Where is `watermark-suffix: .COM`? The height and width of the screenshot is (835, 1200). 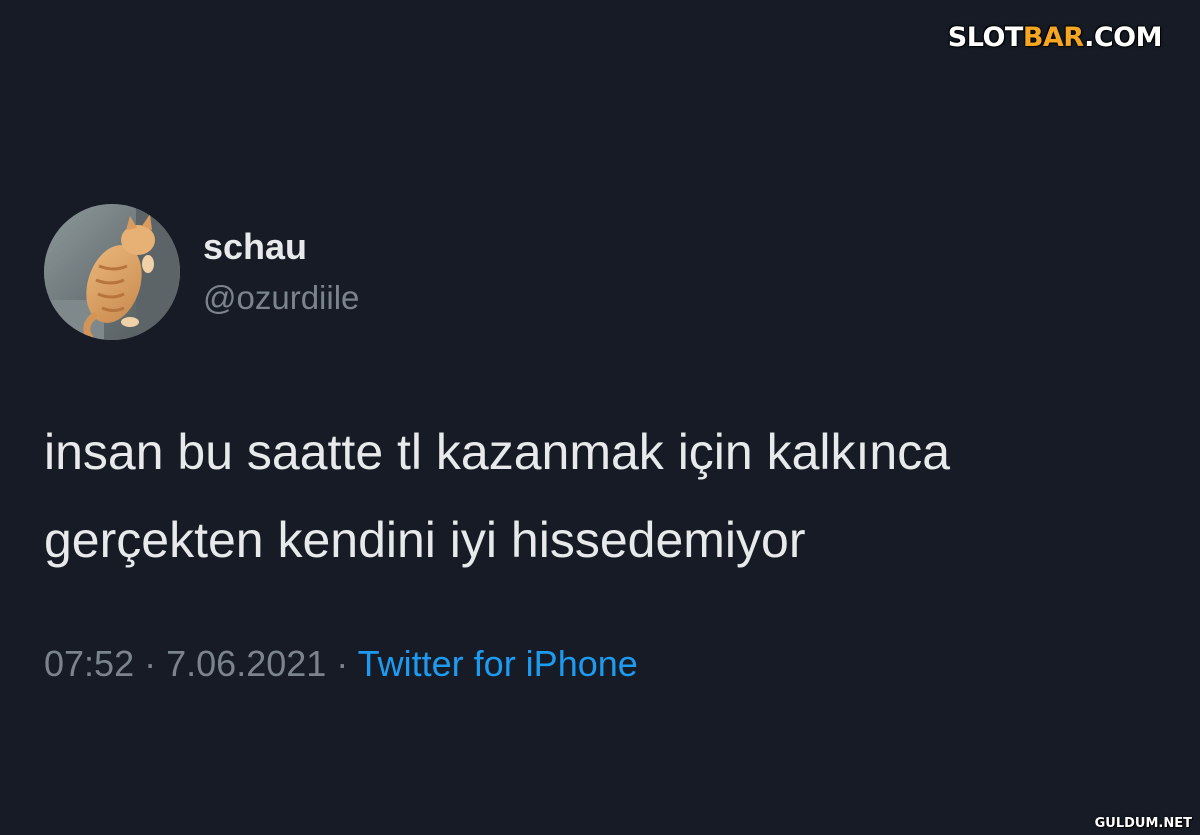 watermark-suffix: .COM is located at coordinates (1123, 37).